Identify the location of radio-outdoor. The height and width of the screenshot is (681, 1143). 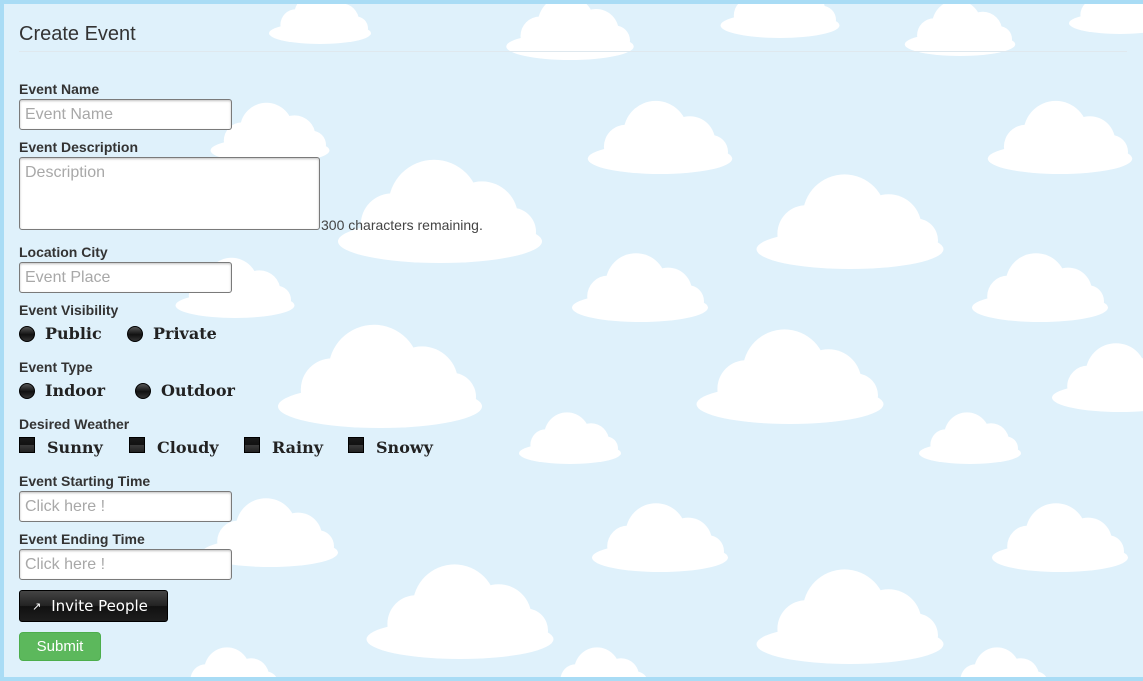
(143, 390).